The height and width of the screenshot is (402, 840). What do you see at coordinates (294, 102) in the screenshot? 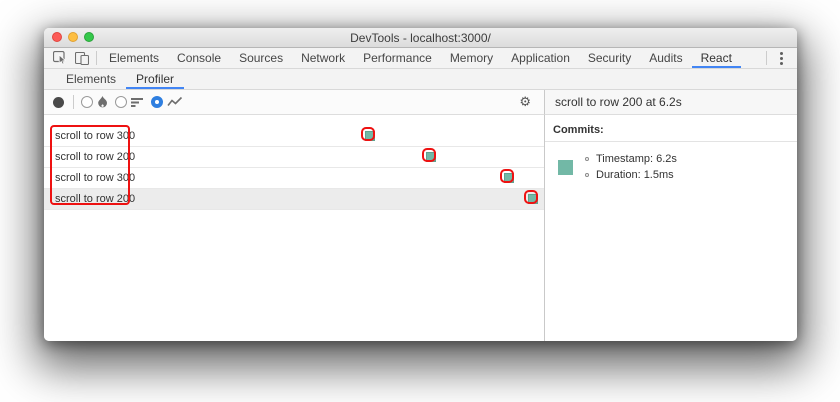
I see `profiler-toolbar: ⚙` at bounding box center [294, 102].